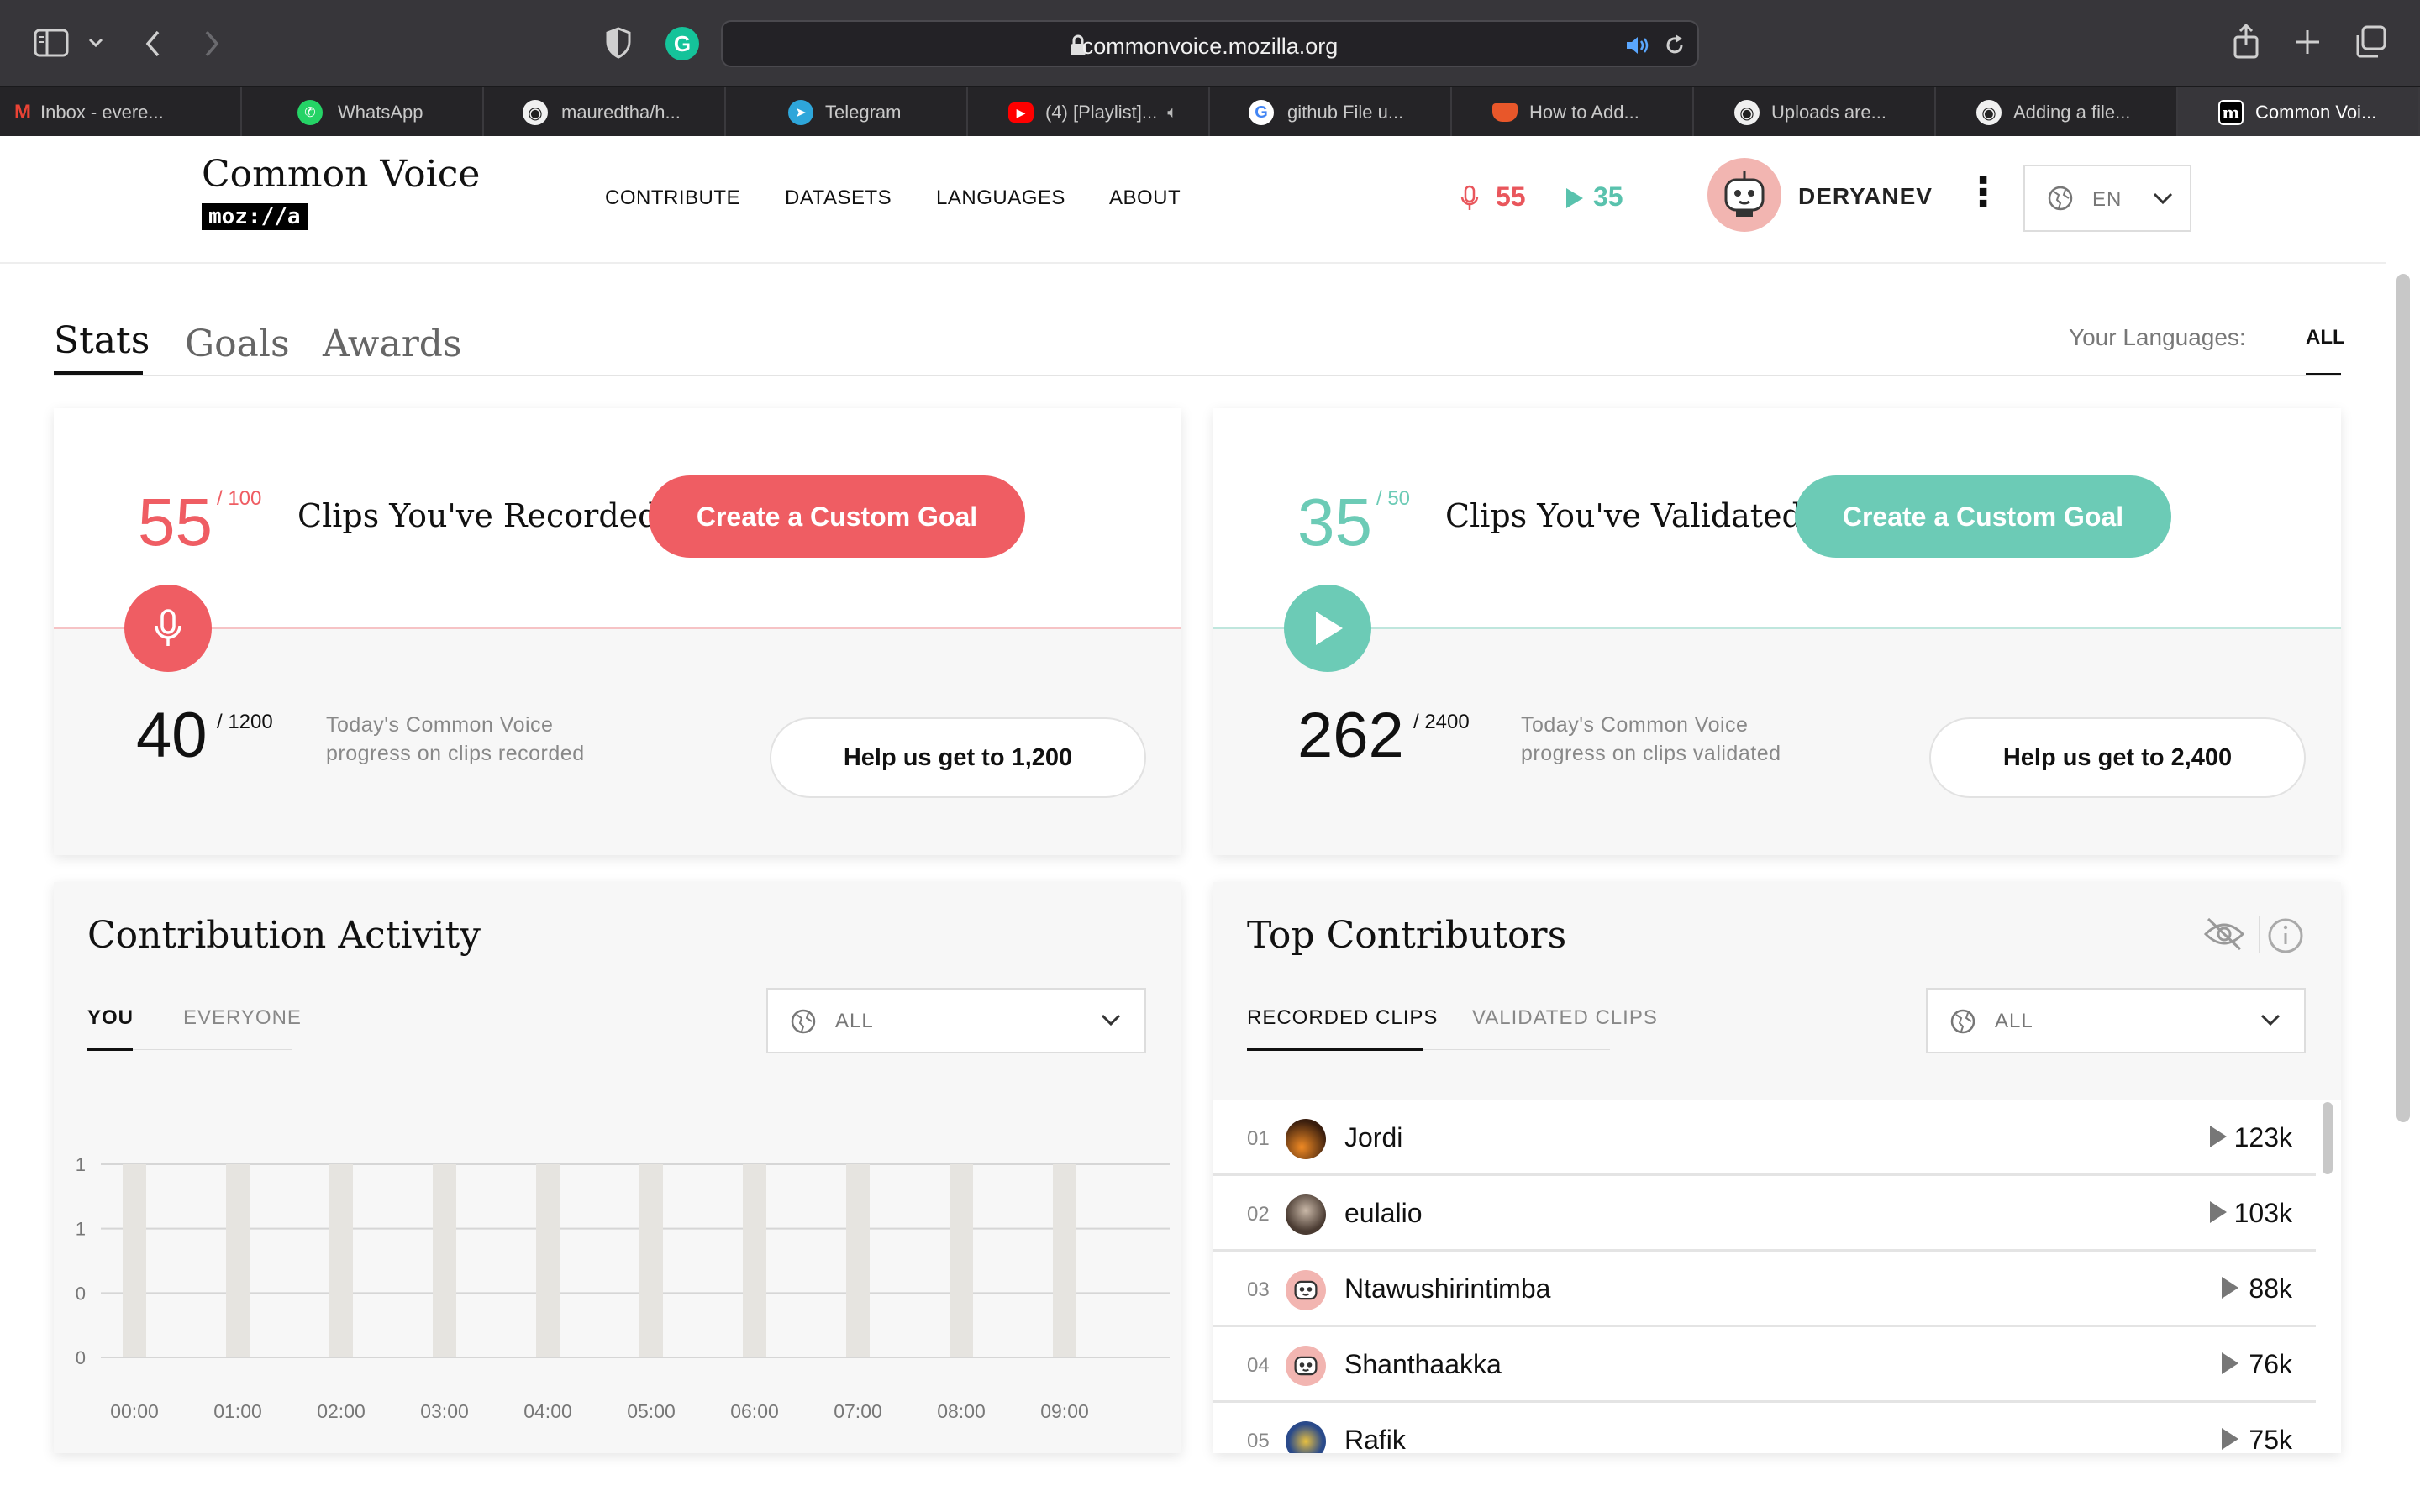 The height and width of the screenshot is (1512, 2420). What do you see at coordinates (255, 216) in the screenshot?
I see `mozilla-logo: moz://a` at bounding box center [255, 216].